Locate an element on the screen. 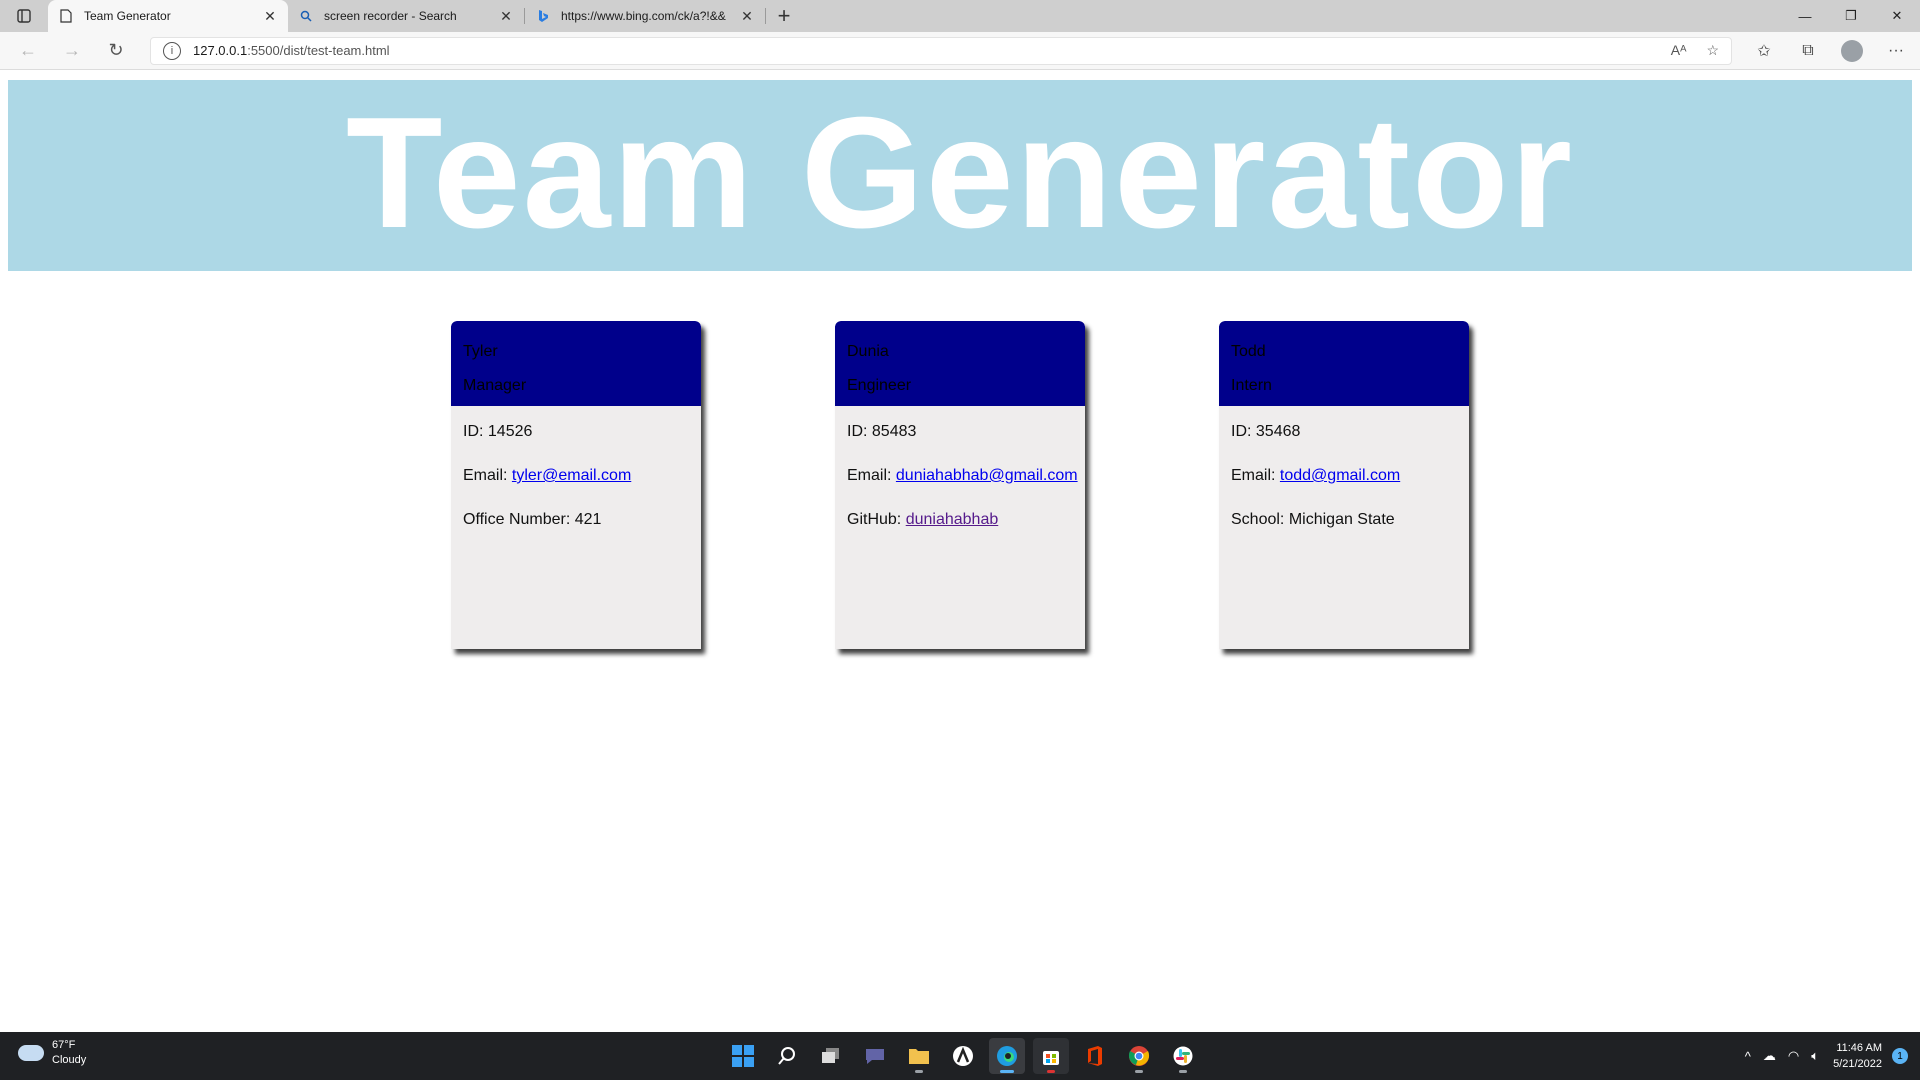  search-button is located at coordinates (787, 1056).